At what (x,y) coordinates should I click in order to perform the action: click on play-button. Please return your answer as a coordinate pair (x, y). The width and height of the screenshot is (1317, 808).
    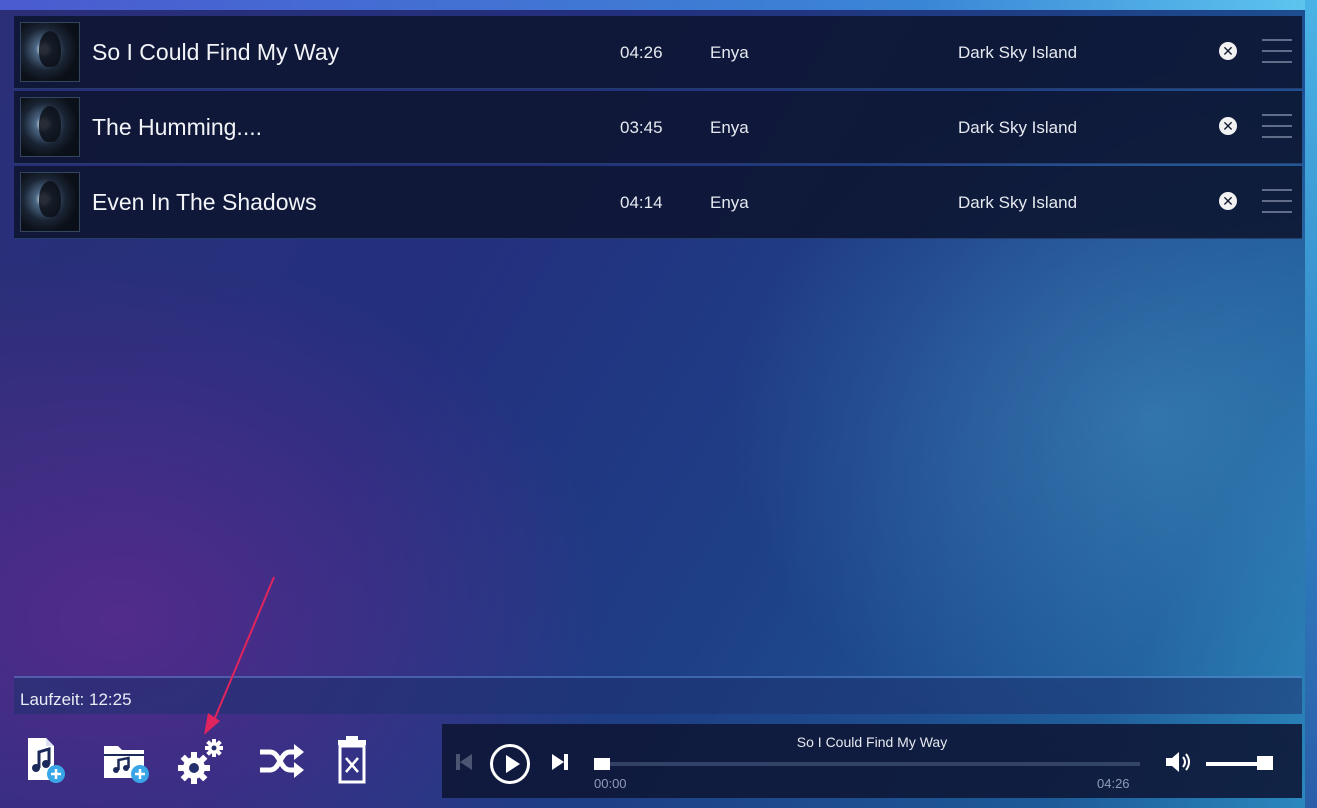
    Looking at the image, I should click on (510, 764).